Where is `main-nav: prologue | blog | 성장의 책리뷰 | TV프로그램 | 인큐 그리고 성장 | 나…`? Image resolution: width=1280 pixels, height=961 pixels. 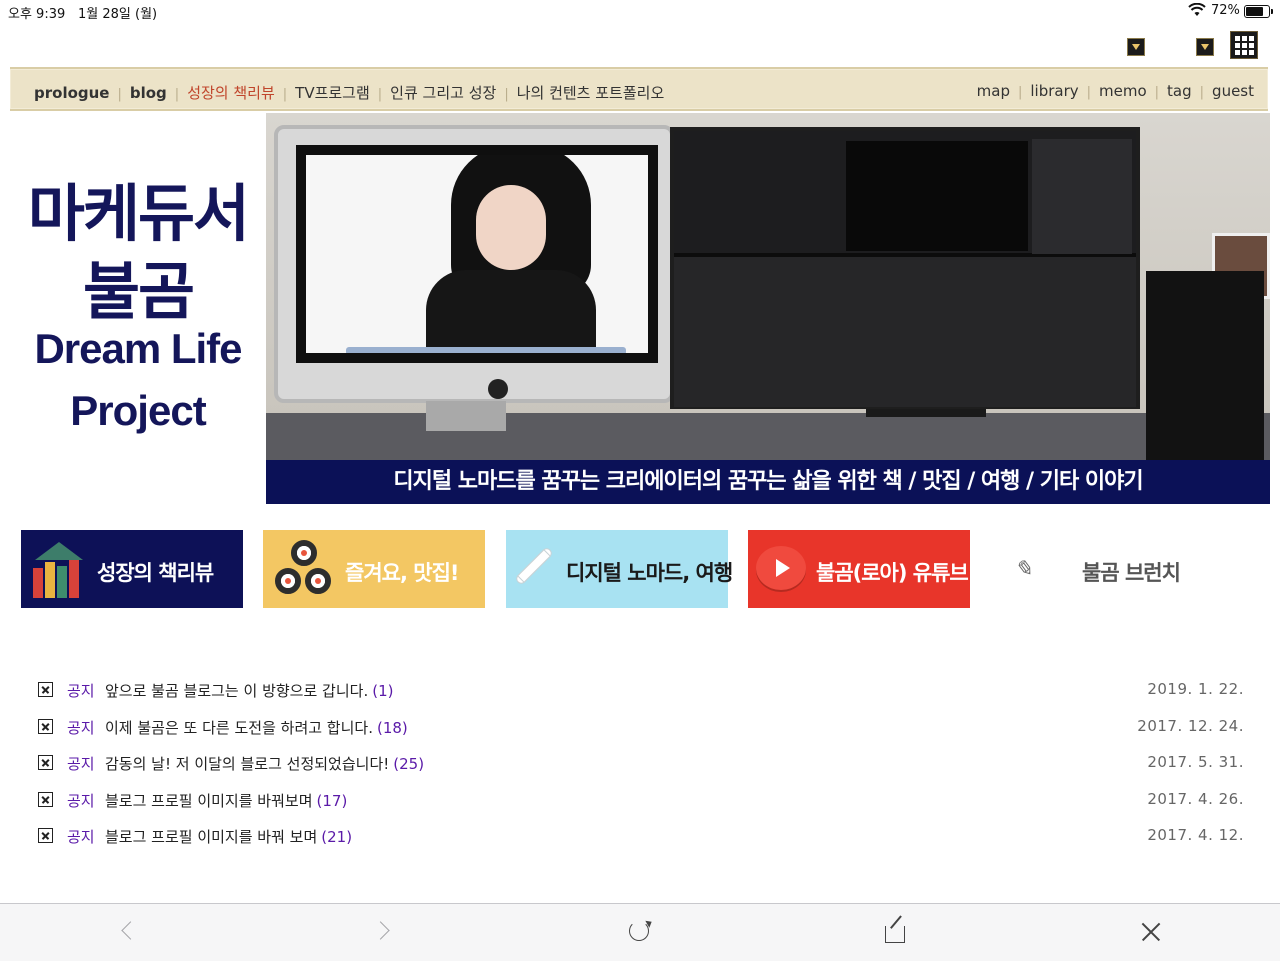
main-nav: prologue | blog | 성장의 책리뷰 | TV프로그램 | 인큐 그리고 성장 | 나… is located at coordinates (639, 89).